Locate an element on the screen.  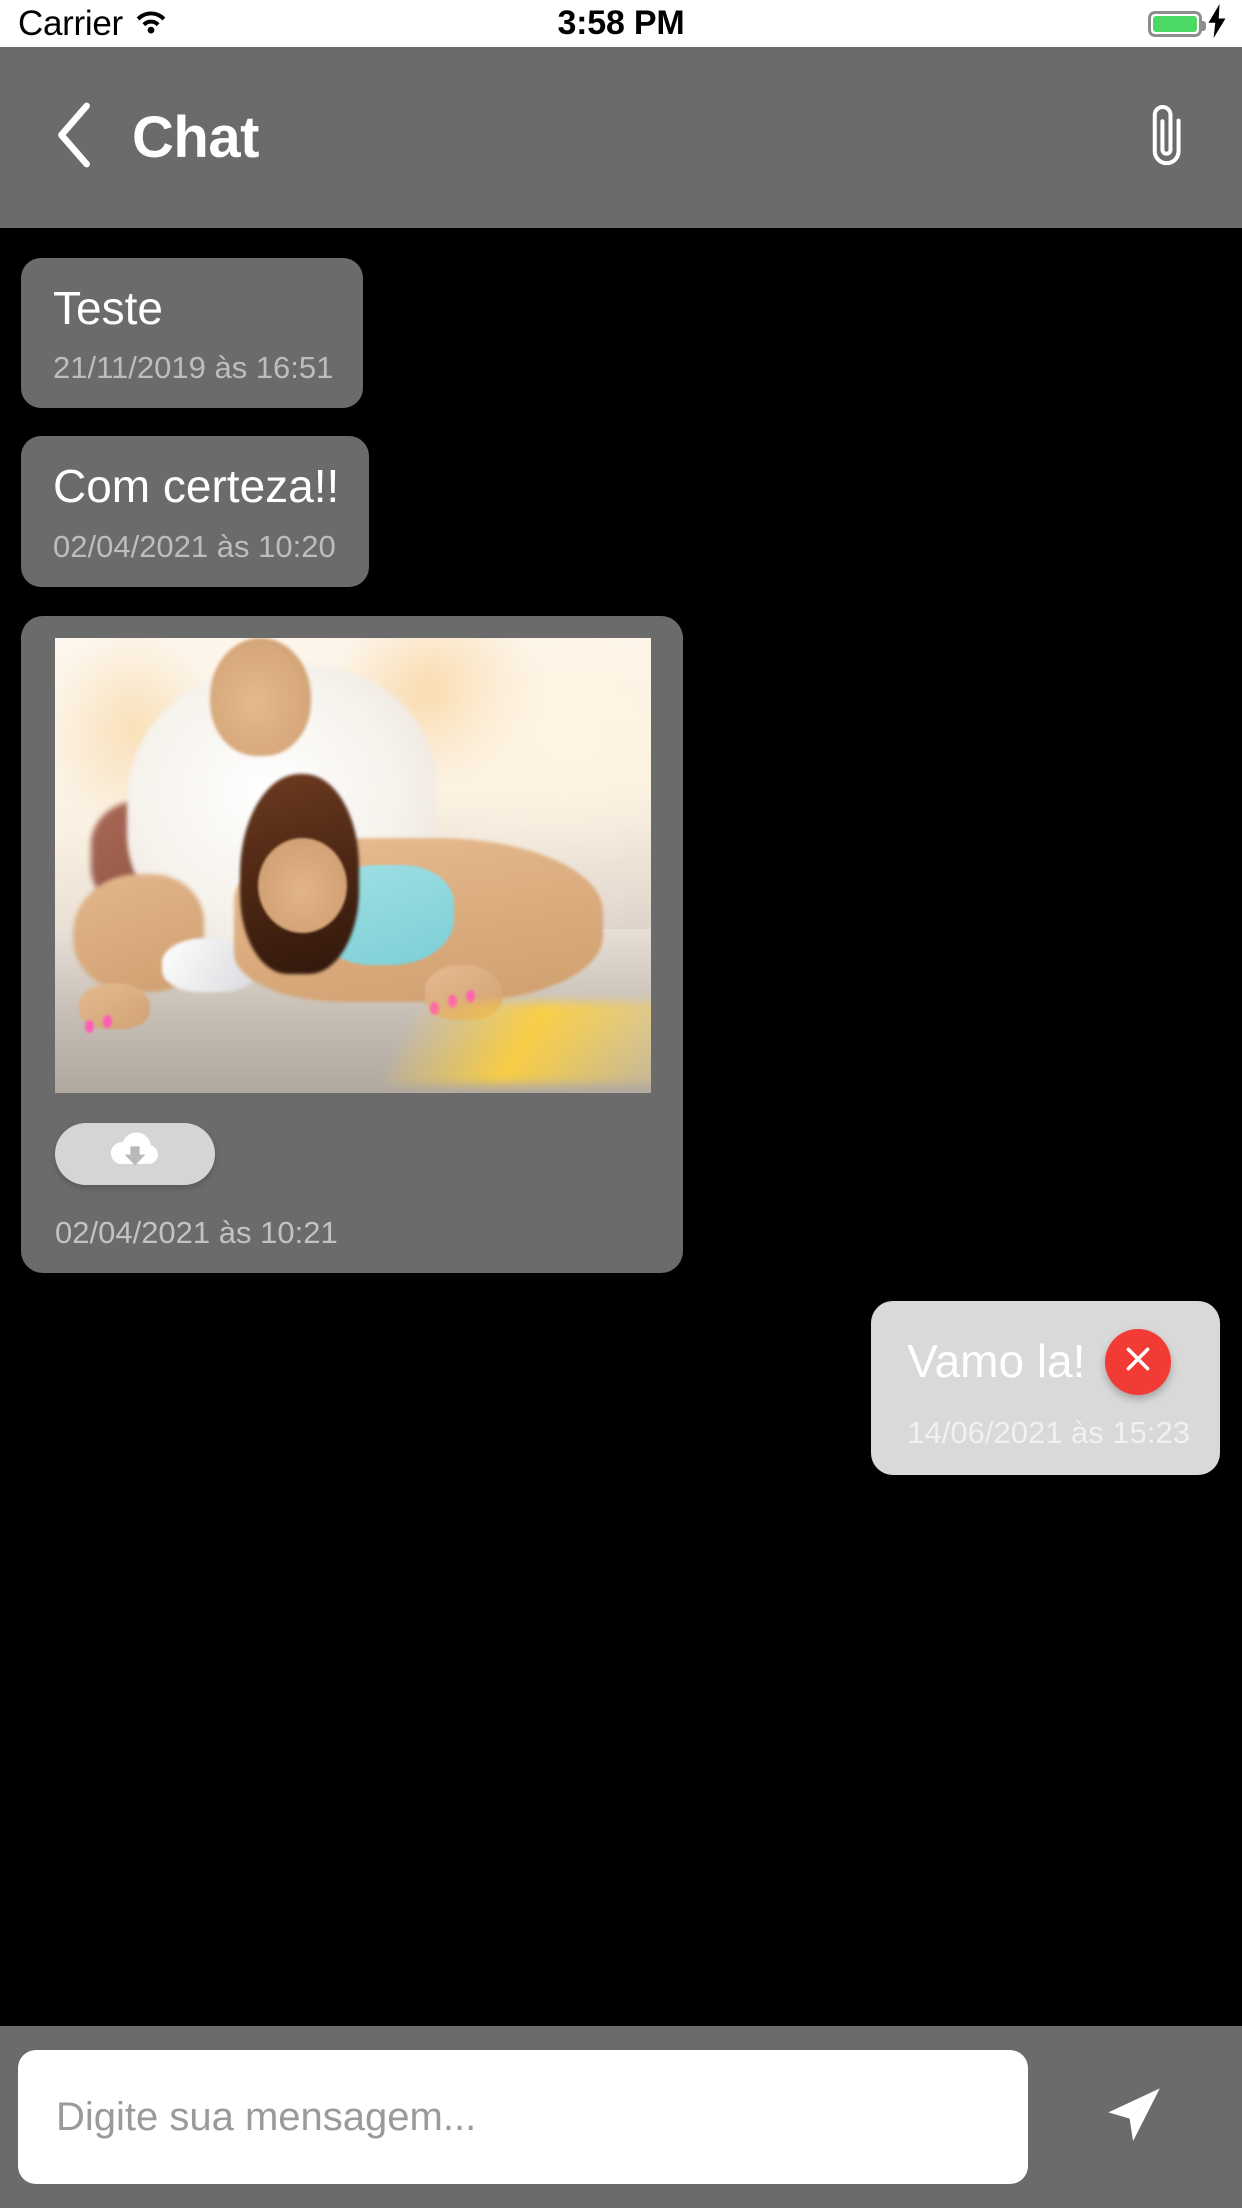
message-timestamp: 02/04/2021 às 10:20 is located at coordinates (194, 546).